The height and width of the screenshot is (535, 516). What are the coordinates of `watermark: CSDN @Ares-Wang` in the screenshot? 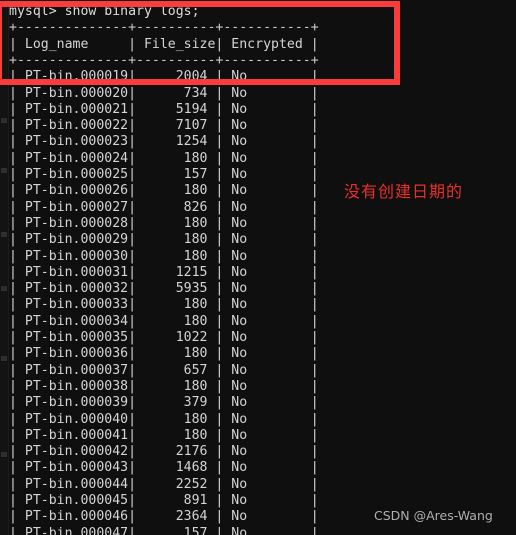 It's located at (433, 515).